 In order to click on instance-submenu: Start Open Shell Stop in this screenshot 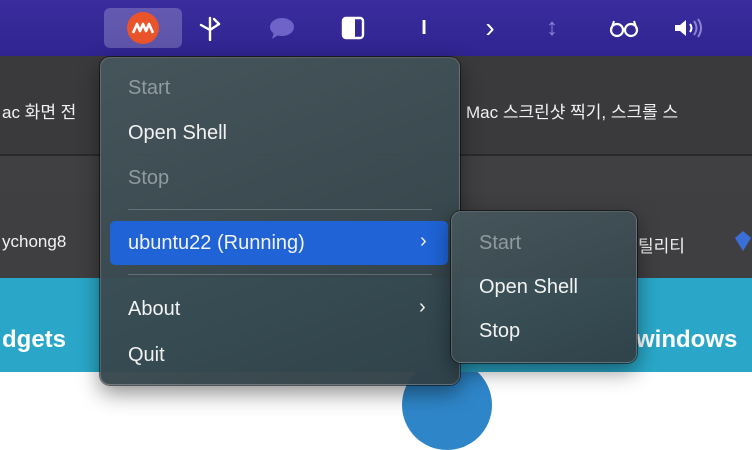, I will do `click(544, 287)`.